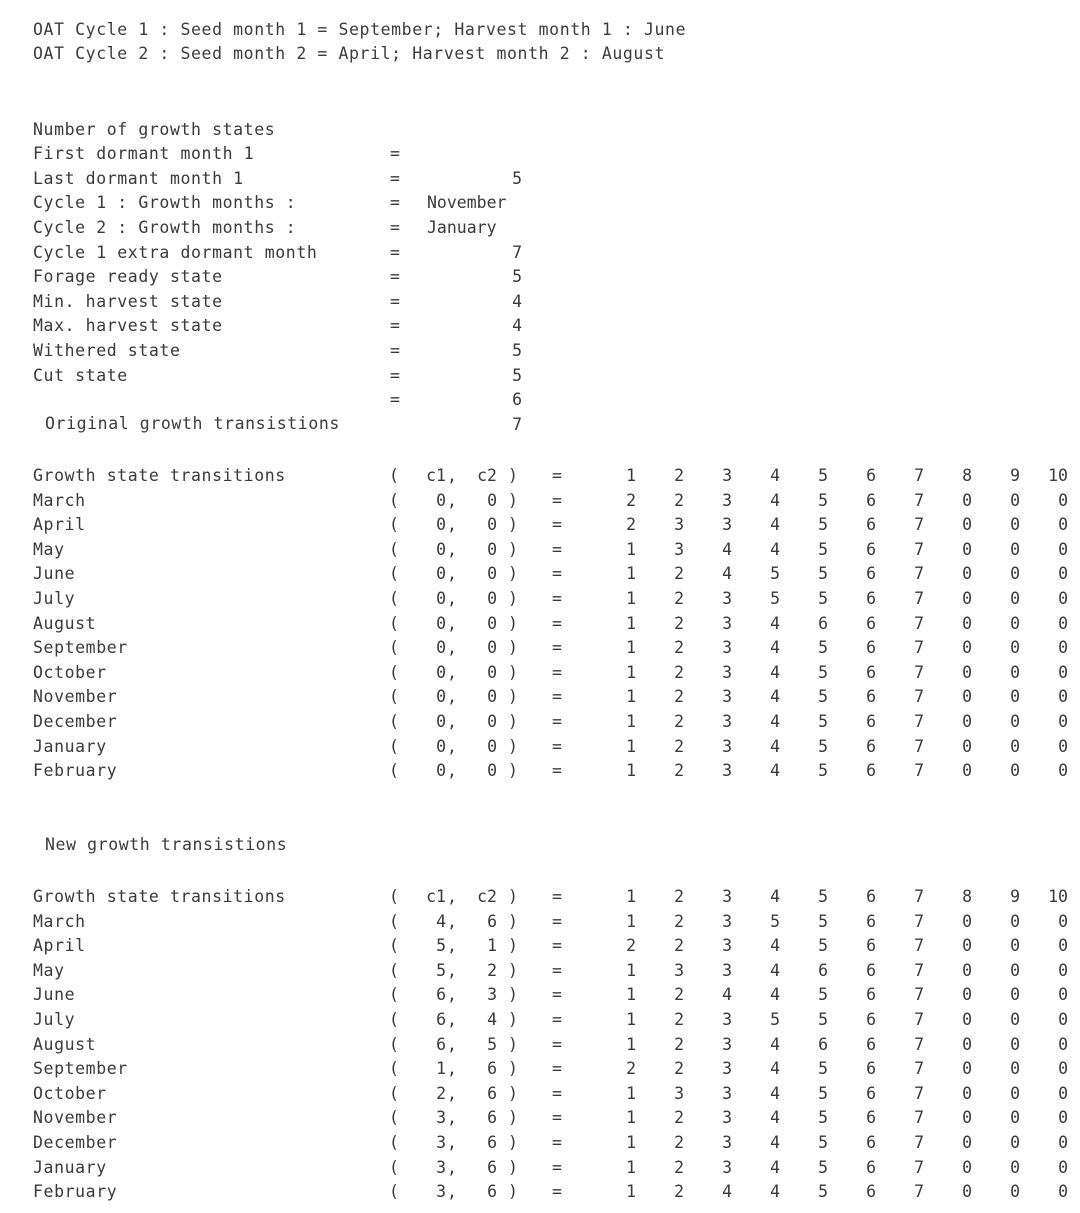 The width and height of the screenshot is (1080, 1213). What do you see at coordinates (487, 475) in the screenshot?
I see `column-header-c2: c2` at bounding box center [487, 475].